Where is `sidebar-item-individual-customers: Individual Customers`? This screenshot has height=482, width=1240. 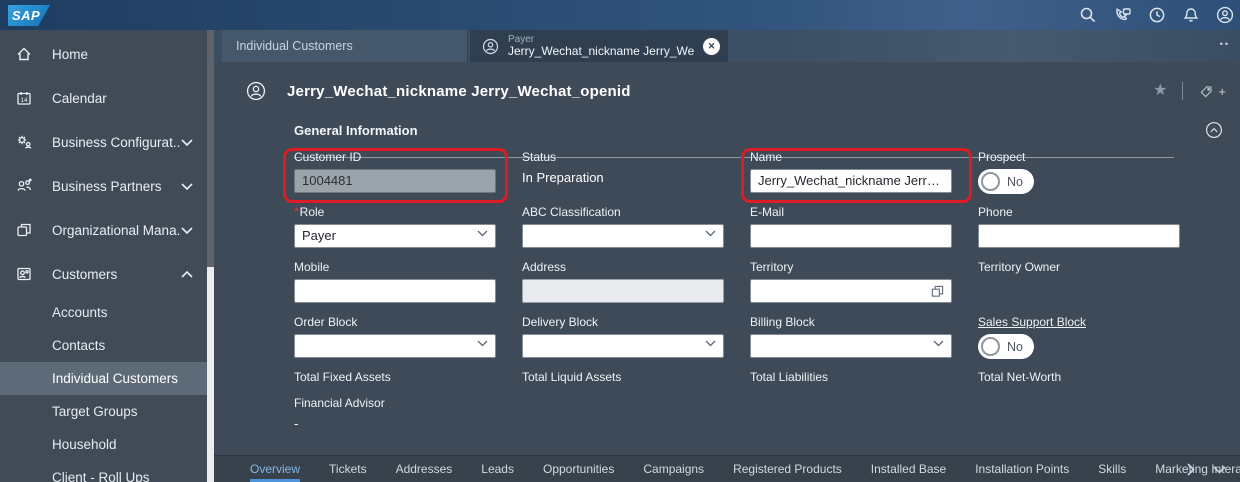
sidebar-item-individual-customers: Individual Customers is located at coordinates (103, 378).